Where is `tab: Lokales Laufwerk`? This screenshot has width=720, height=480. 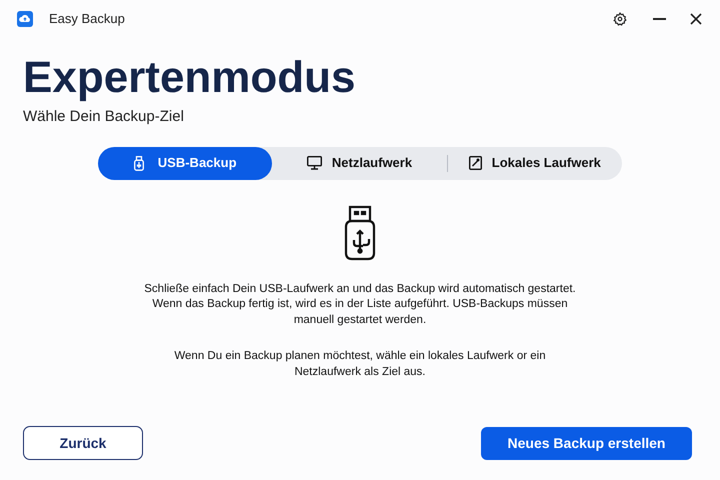 tab: Lokales Laufwerk is located at coordinates (535, 163).